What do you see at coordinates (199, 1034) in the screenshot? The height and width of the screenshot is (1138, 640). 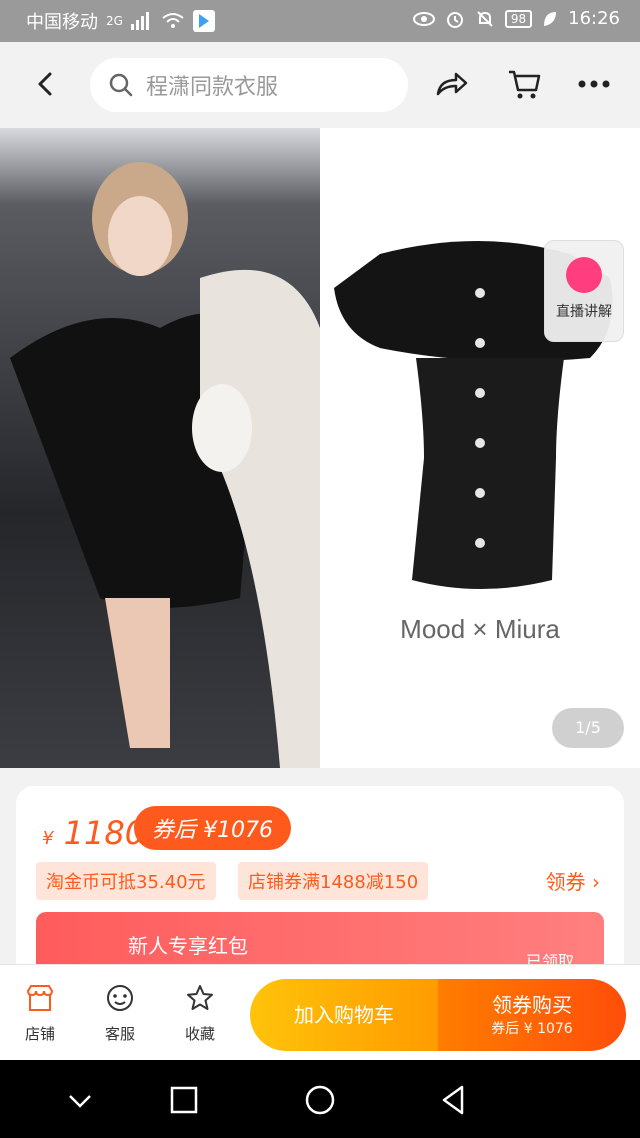 I see `favorite-label: 收藏` at bounding box center [199, 1034].